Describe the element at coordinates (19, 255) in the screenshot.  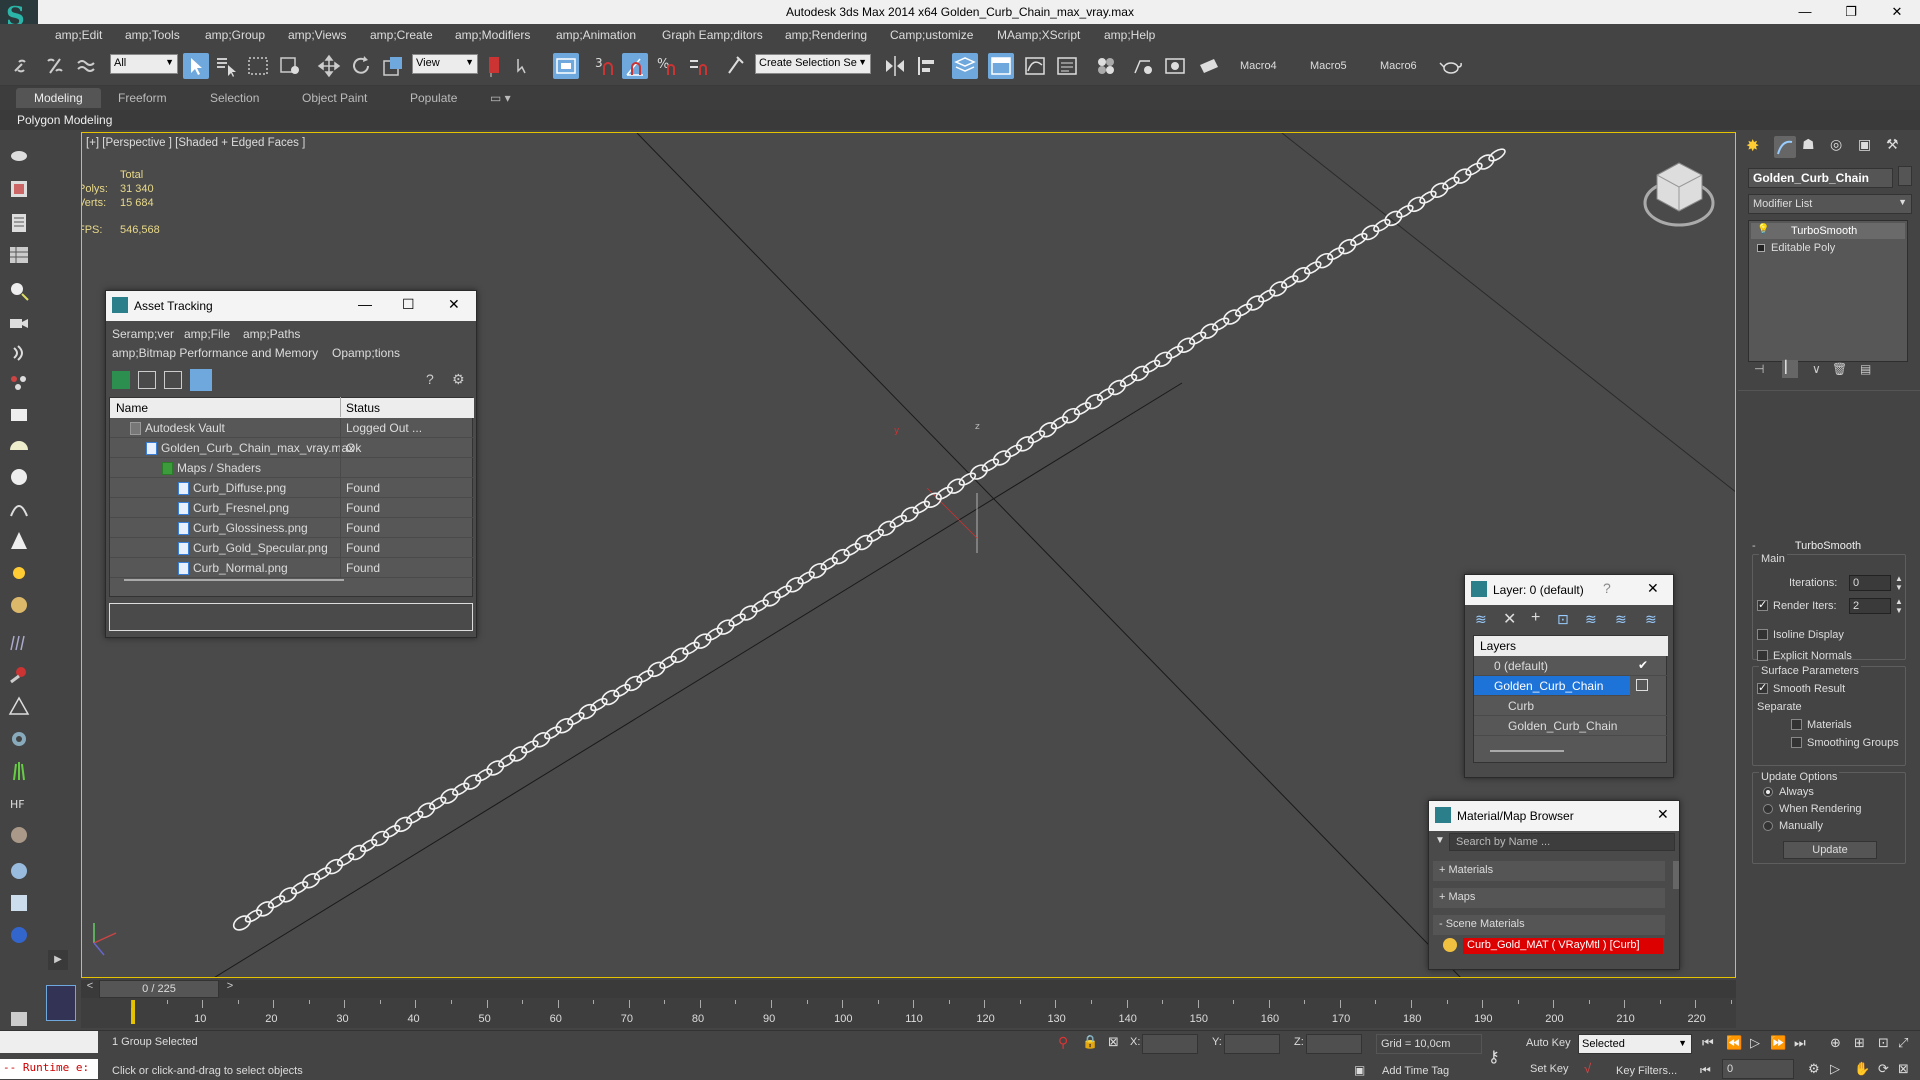
I see `table-icon` at that location.